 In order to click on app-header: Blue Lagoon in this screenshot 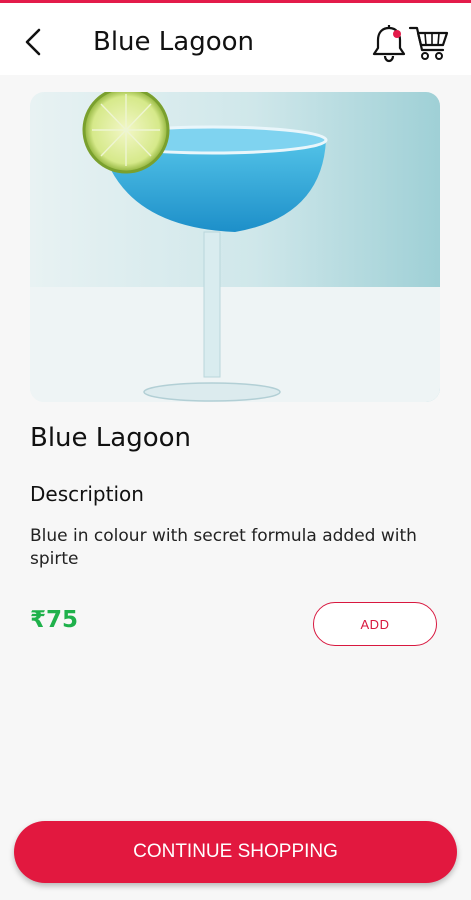, I will do `click(235, 39)`.